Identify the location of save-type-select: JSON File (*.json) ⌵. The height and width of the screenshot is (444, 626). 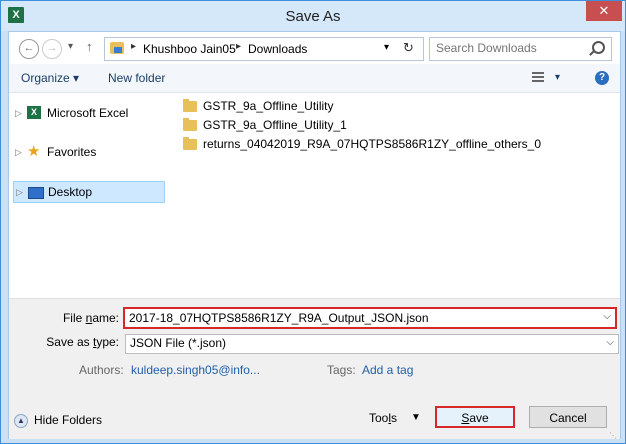
(372, 344).